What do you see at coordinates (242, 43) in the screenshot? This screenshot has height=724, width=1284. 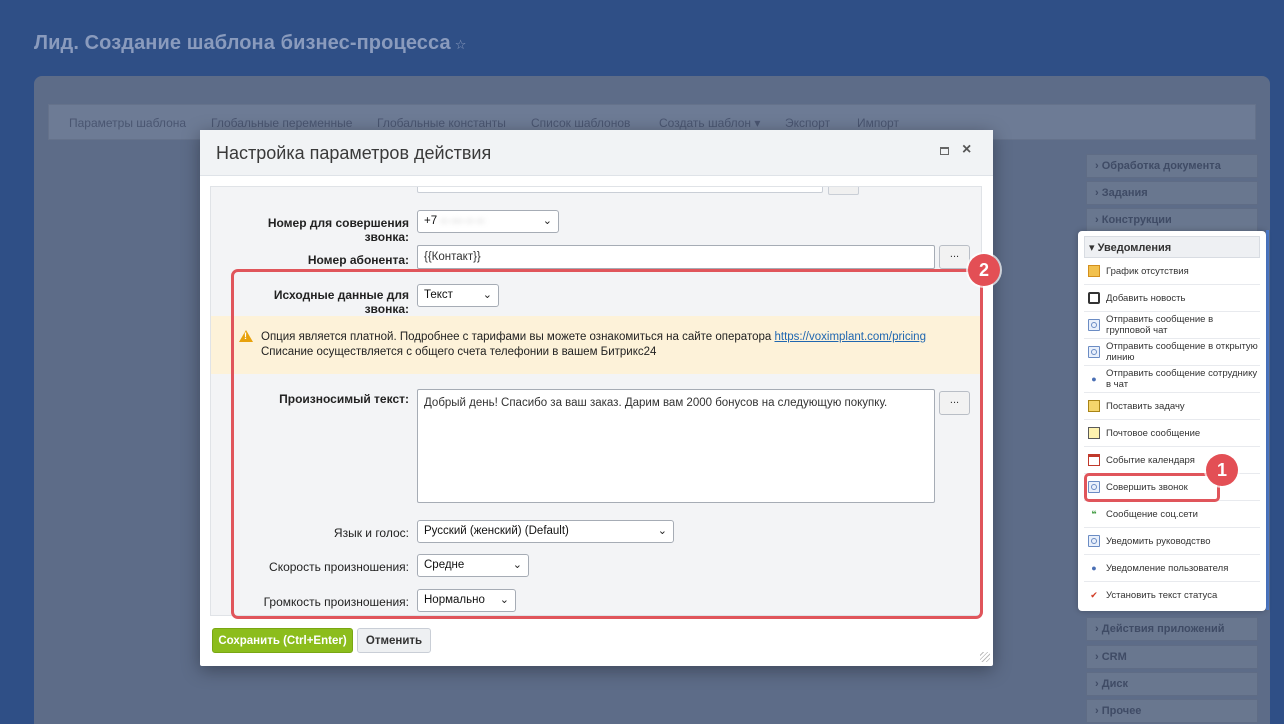 I see `page-title-text: Лид. Создание шаблона бизнес-процесса` at bounding box center [242, 43].